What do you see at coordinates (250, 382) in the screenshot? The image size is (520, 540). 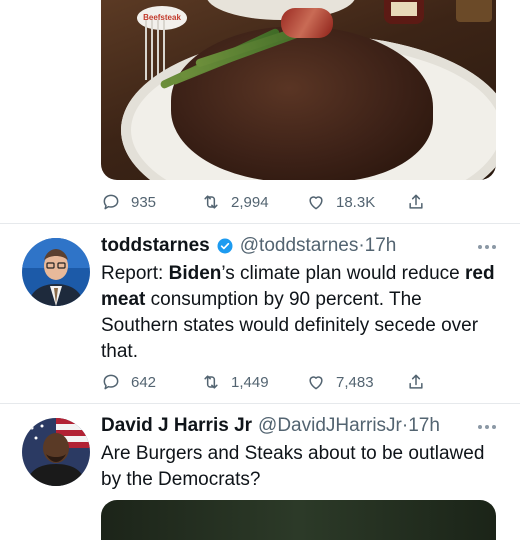 I see `retweet-count: 1,449` at bounding box center [250, 382].